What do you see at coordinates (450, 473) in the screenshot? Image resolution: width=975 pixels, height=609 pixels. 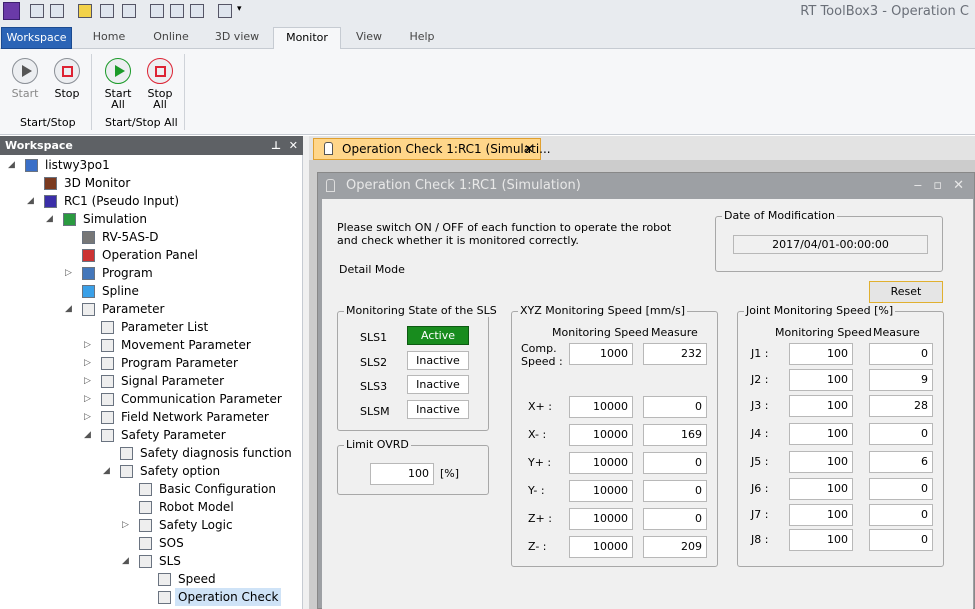 I see `limit-ovrd-unit: [%]` at bounding box center [450, 473].